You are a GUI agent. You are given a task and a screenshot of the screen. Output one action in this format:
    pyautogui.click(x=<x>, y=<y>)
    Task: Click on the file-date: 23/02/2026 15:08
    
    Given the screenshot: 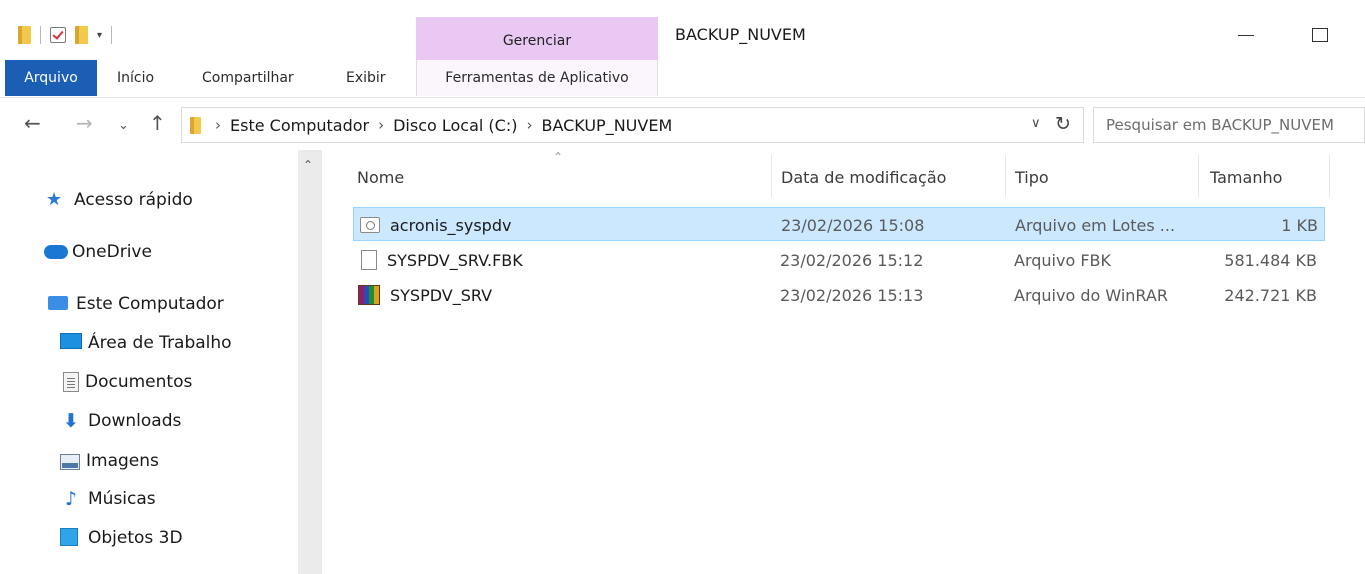 What is the action you would take?
    pyautogui.click(x=853, y=225)
    